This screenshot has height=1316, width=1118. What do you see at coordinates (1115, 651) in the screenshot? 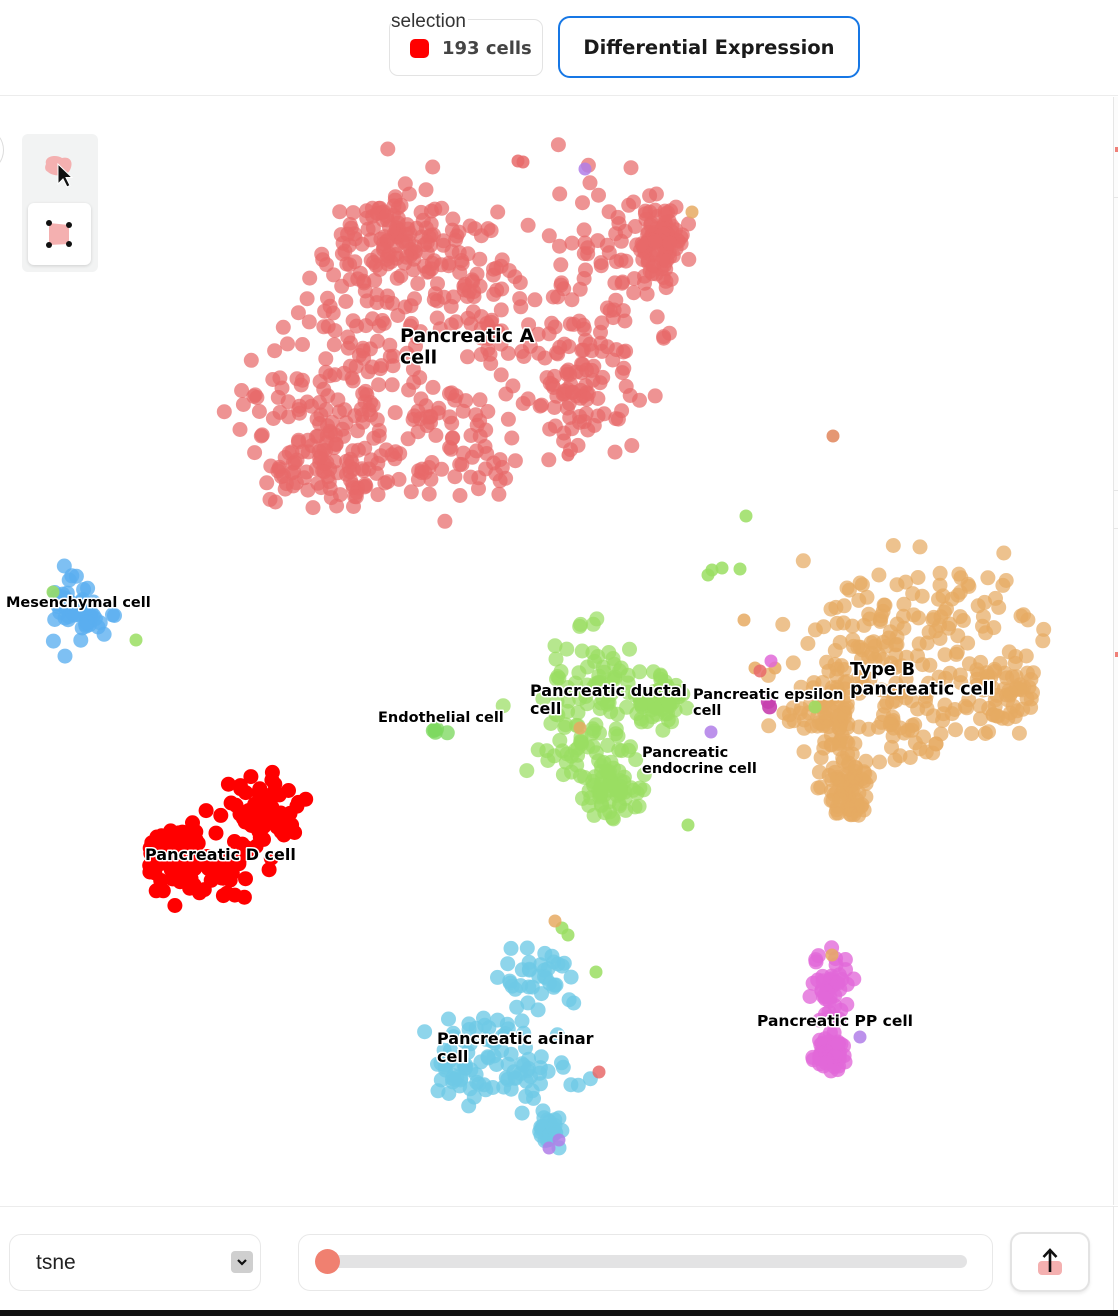
I see `right-scroll-rail` at bounding box center [1115, 651].